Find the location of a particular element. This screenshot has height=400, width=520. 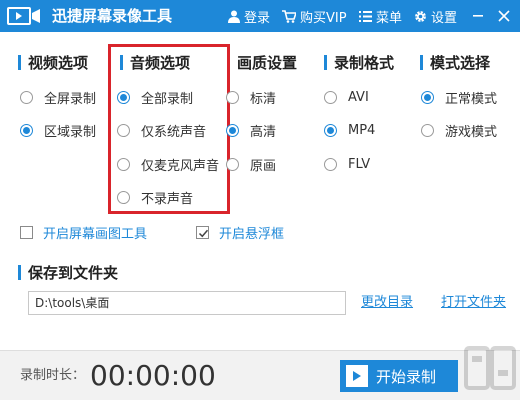

radio-label: FLV is located at coordinates (359, 164).